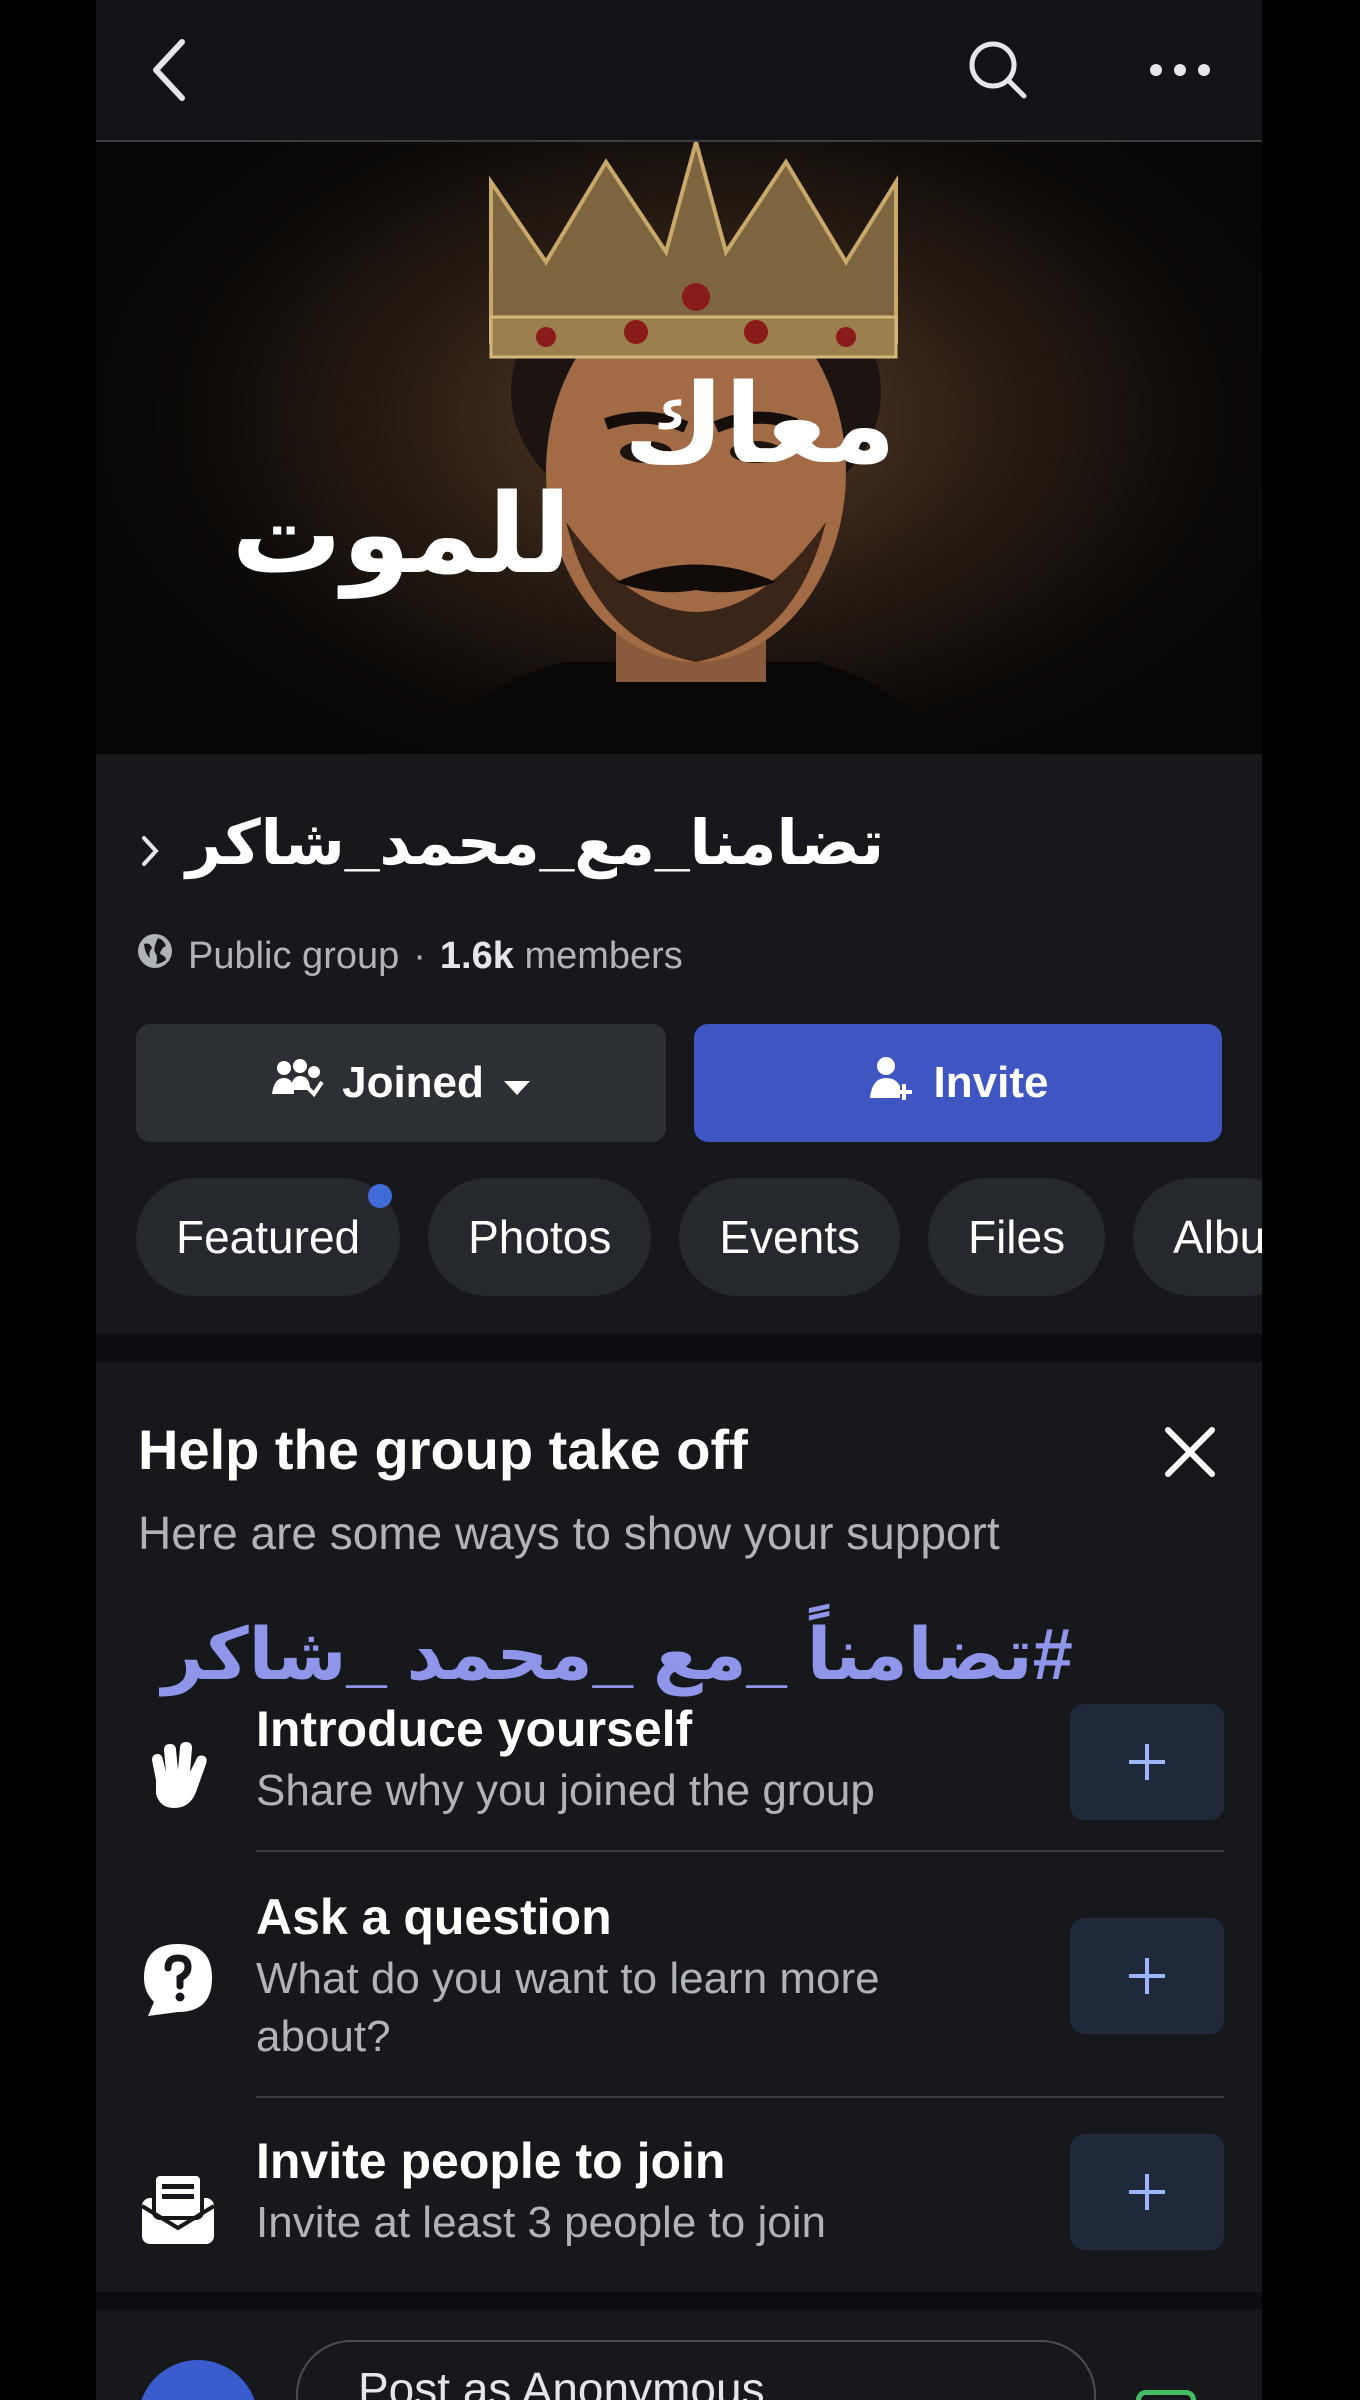 Image resolution: width=1360 pixels, height=2400 pixels. Describe the element at coordinates (297, 1083) in the screenshot. I see `group-members-icon` at that location.